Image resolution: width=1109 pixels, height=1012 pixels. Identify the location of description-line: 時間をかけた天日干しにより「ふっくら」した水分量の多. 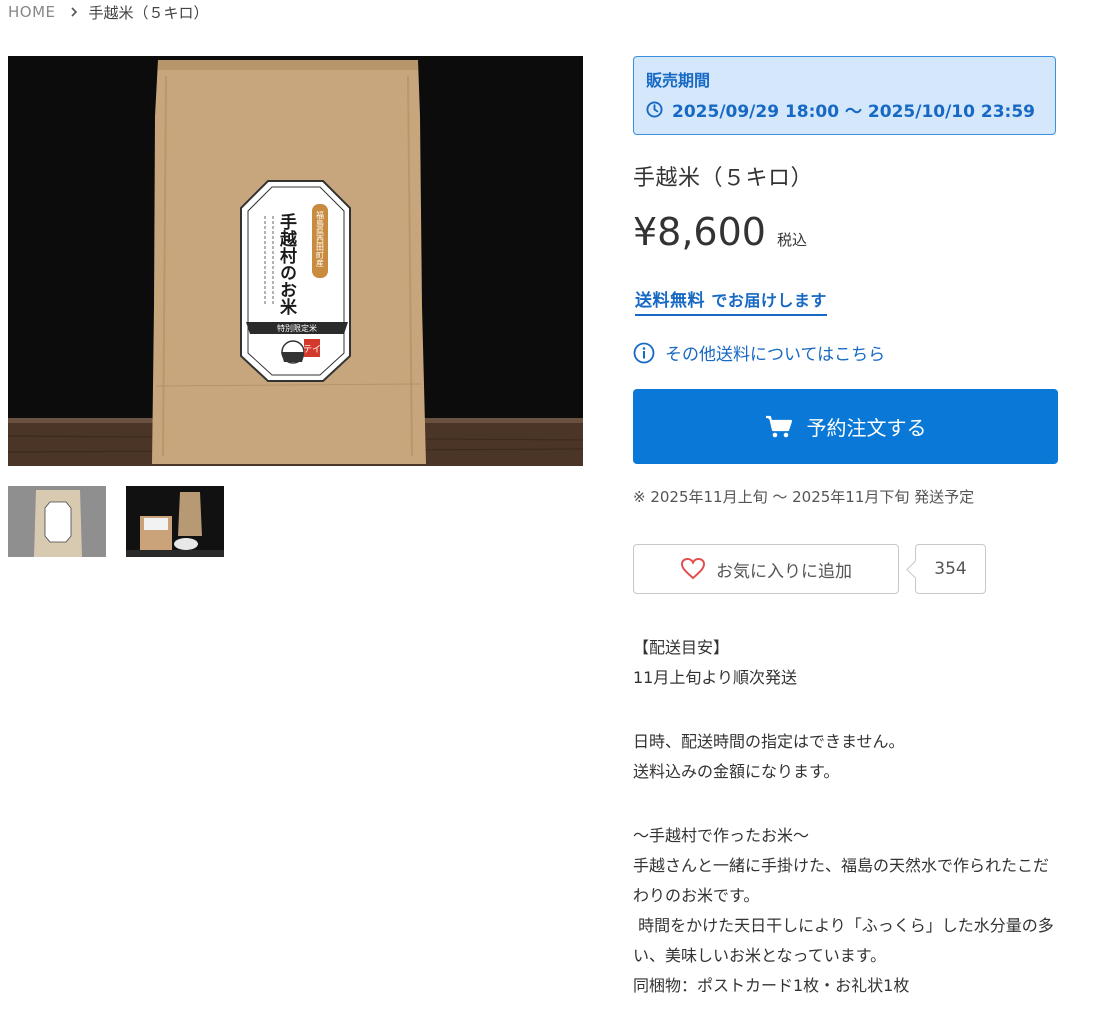
(843, 925).